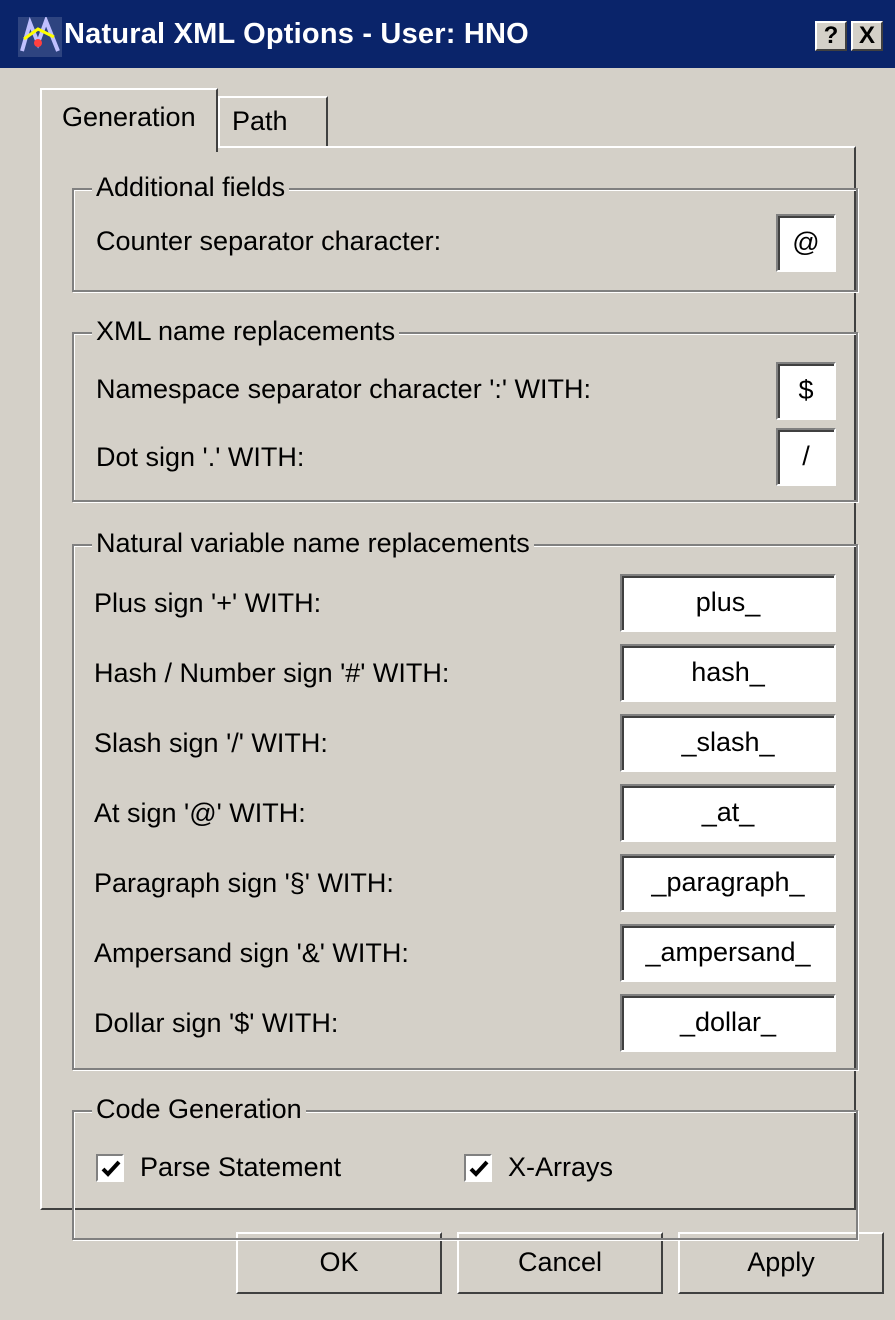 This screenshot has width=895, height=1320. Describe the element at coordinates (781, 1263) in the screenshot. I see `apply-button: Apply` at that location.